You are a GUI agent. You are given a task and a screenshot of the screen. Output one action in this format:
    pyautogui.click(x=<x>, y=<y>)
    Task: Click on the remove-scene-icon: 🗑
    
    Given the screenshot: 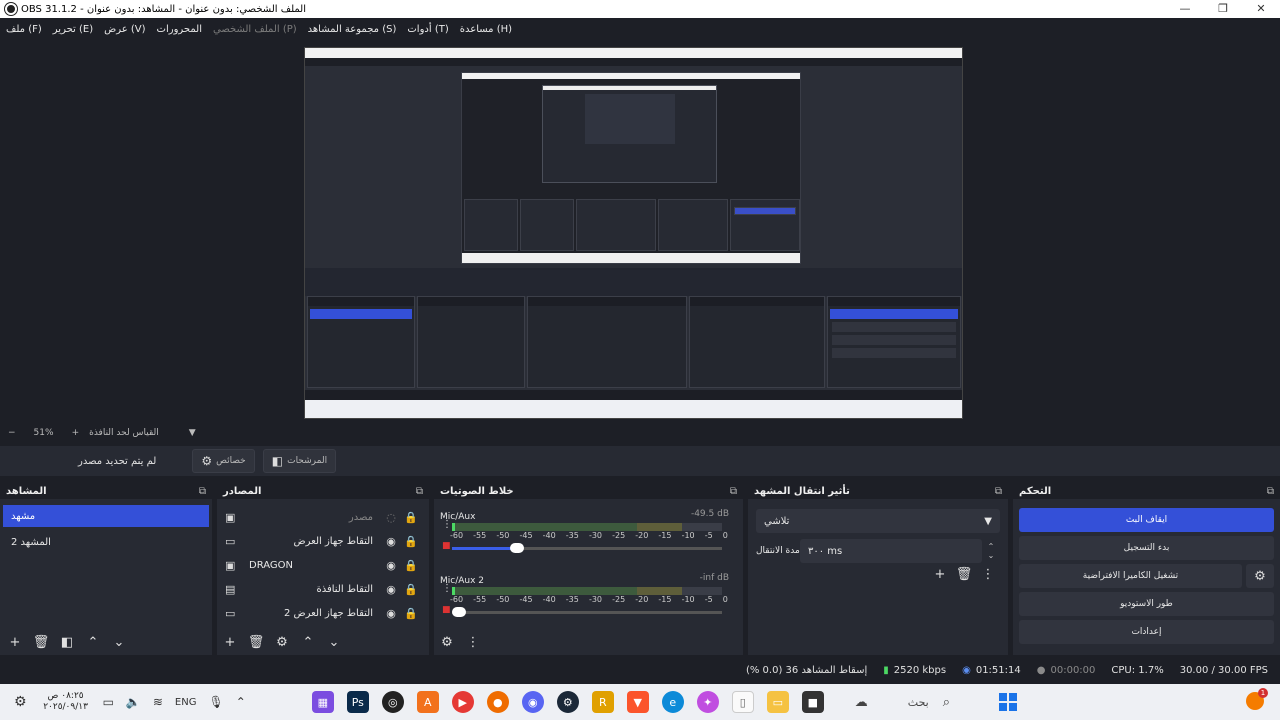 What is the action you would take?
    pyautogui.click(x=41, y=642)
    